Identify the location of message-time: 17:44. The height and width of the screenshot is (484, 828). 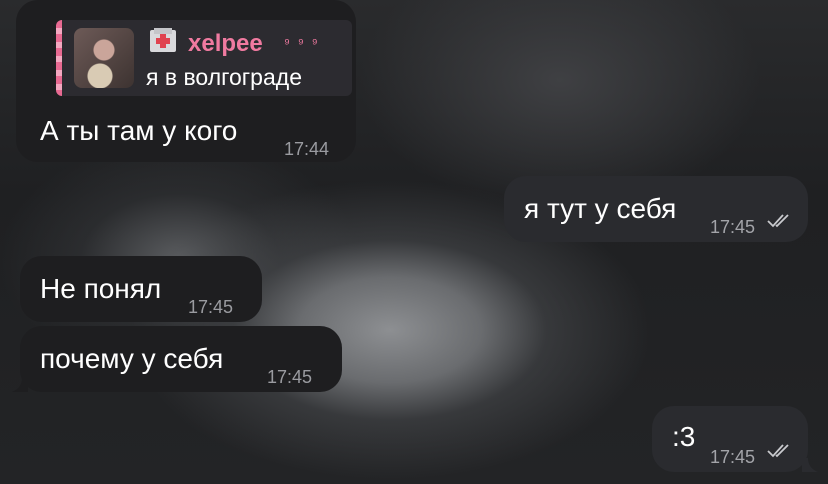
(307, 149).